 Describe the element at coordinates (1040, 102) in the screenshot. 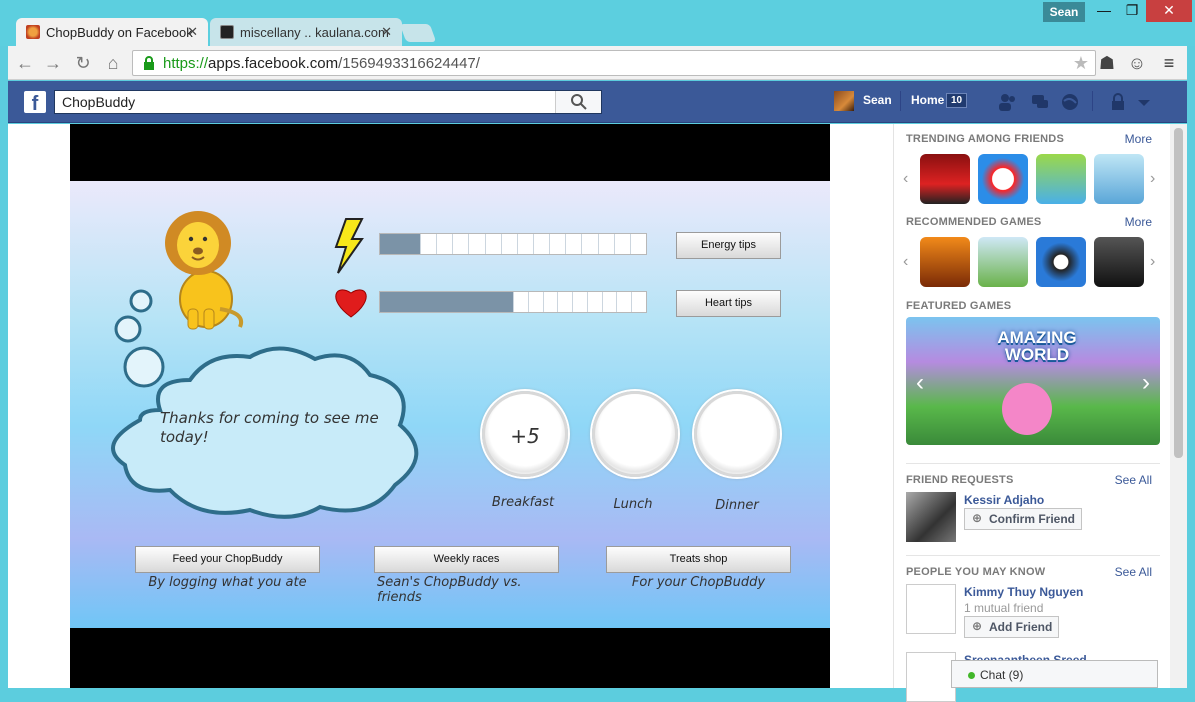

I see `messages-icon` at that location.